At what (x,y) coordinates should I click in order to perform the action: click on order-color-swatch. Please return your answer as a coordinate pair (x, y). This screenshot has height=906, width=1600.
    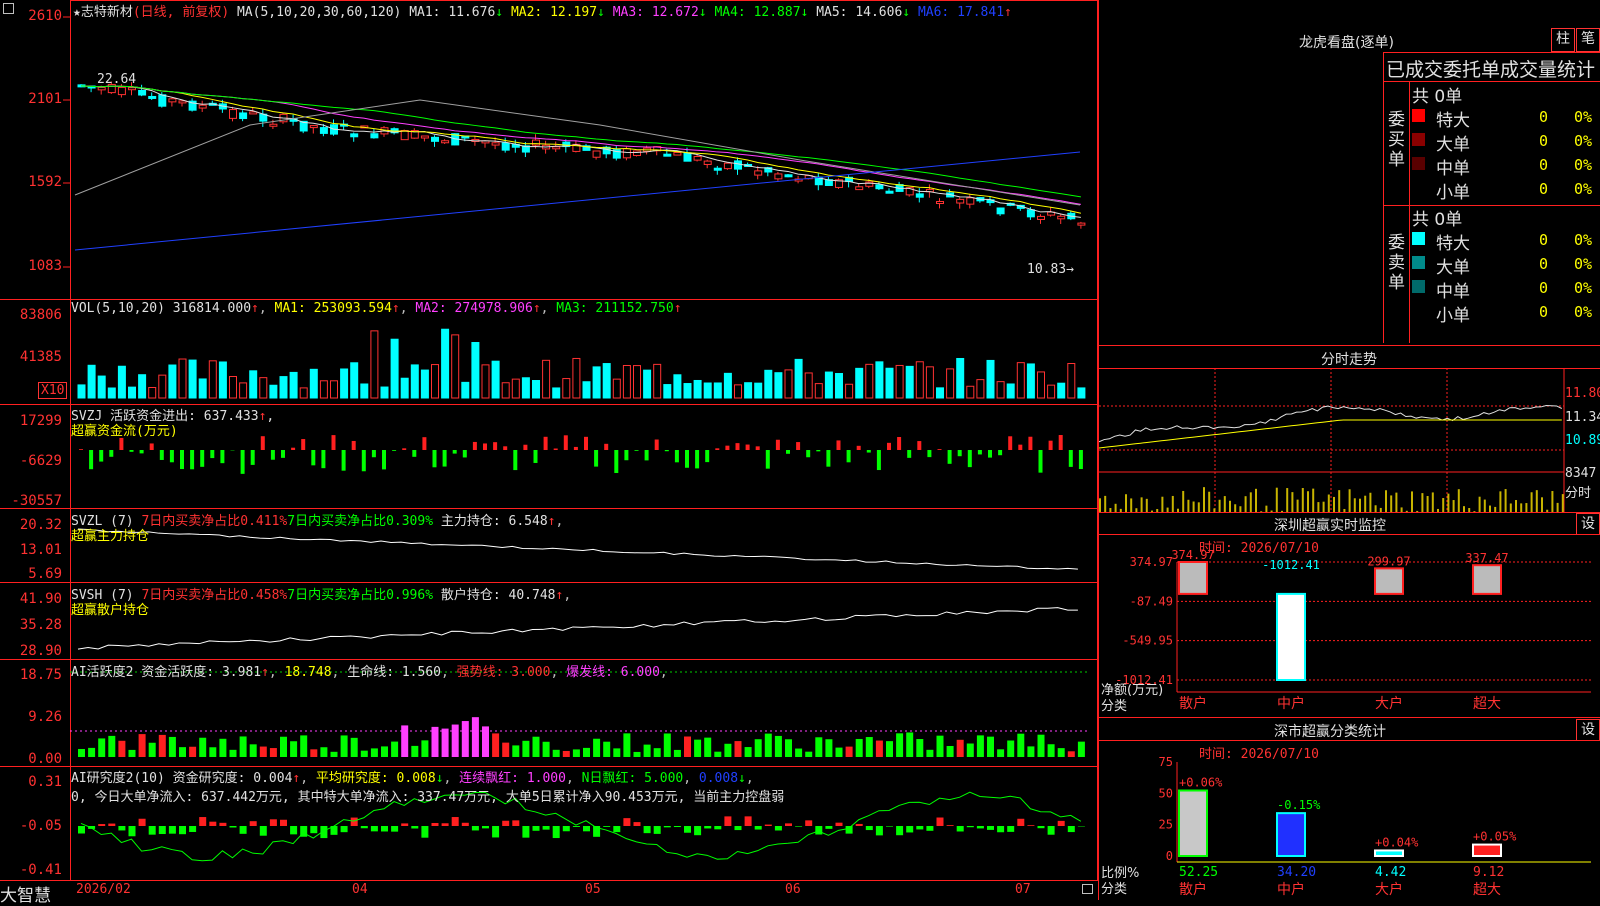
    Looking at the image, I should click on (1418, 139).